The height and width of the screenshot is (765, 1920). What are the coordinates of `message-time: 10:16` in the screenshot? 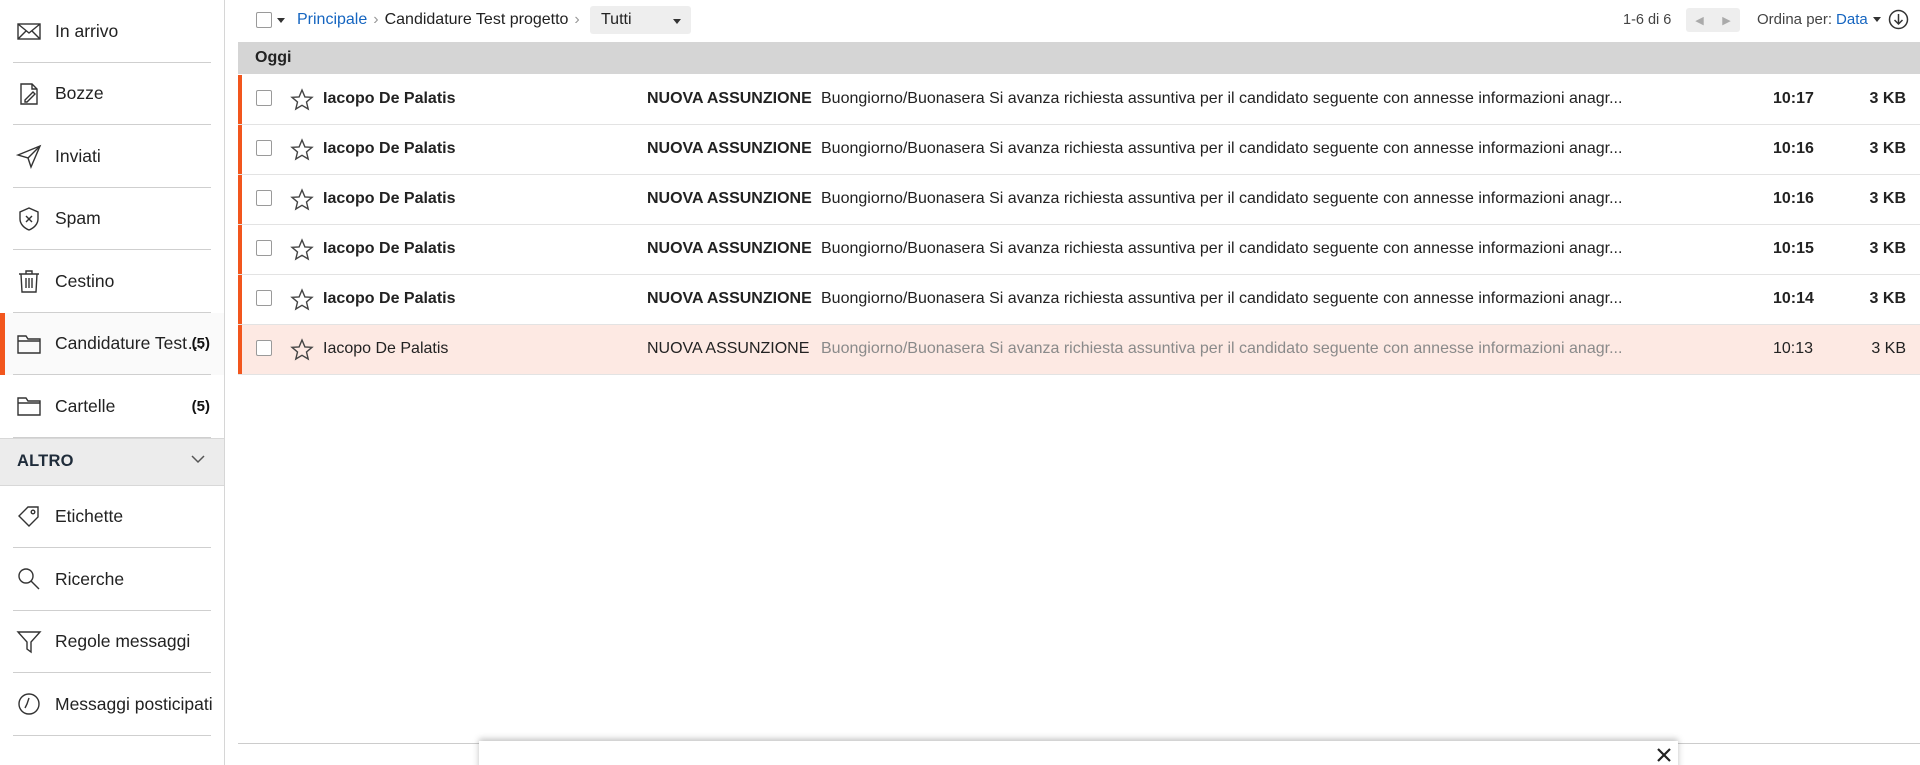 It's located at (1793, 198).